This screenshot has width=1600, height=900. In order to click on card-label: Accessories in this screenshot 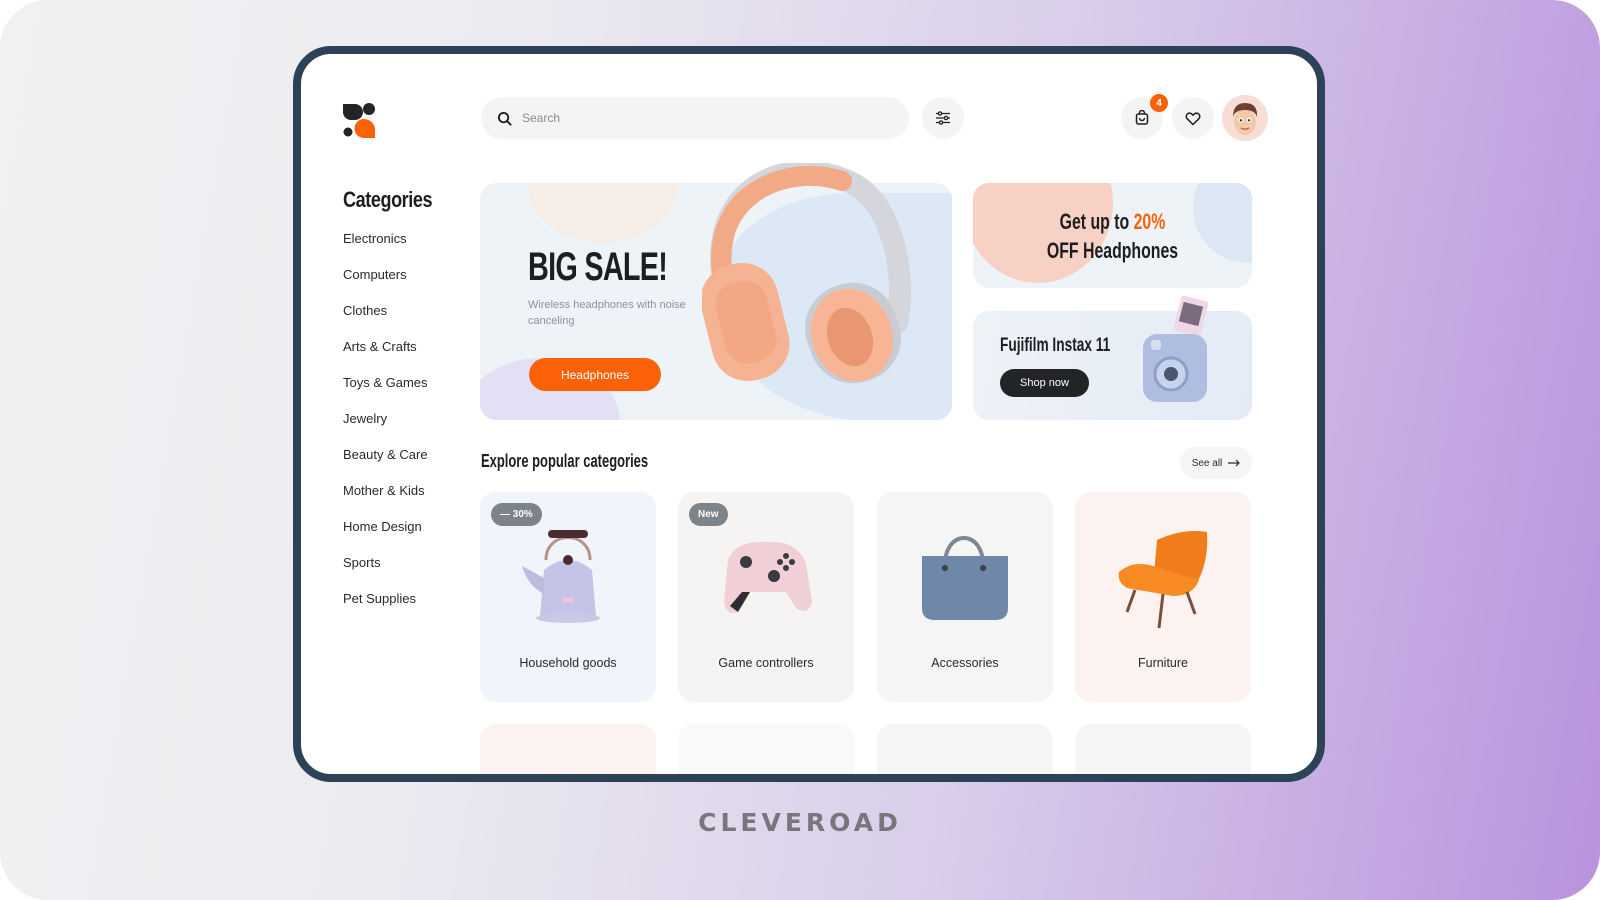, I will do `click(965, 663)`.